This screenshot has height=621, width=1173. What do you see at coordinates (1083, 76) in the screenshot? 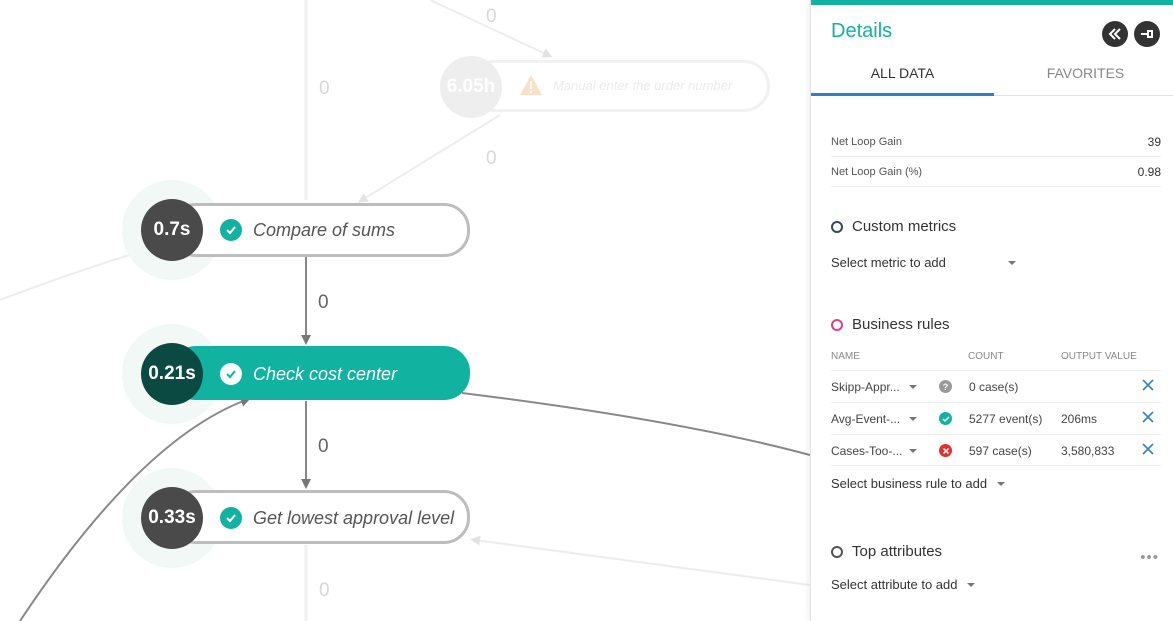
I see `tab-favorites: FAVORITES` at bounding box center [1083, 76].